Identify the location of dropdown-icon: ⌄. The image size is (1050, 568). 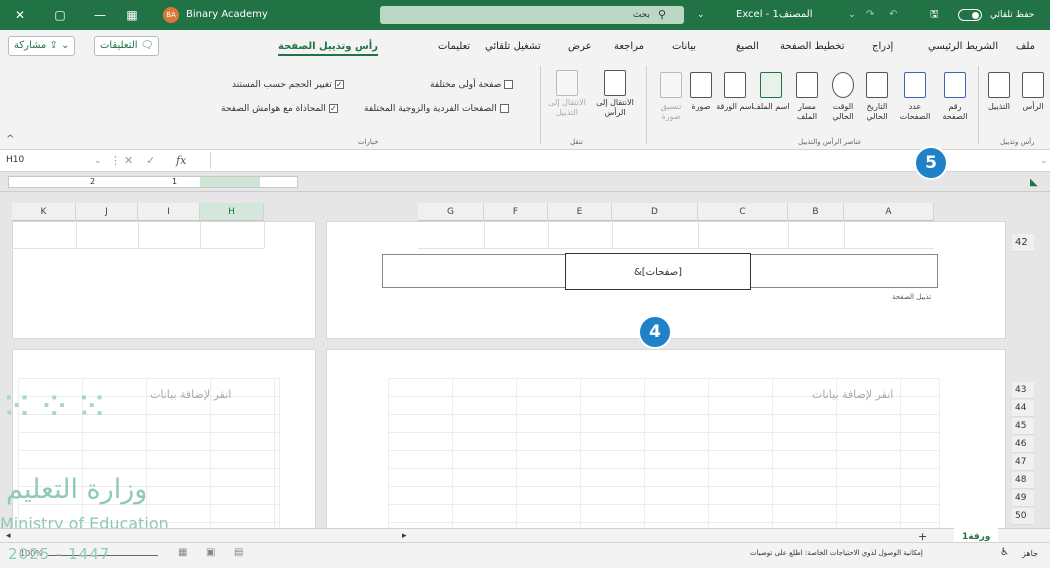
(701, 15).